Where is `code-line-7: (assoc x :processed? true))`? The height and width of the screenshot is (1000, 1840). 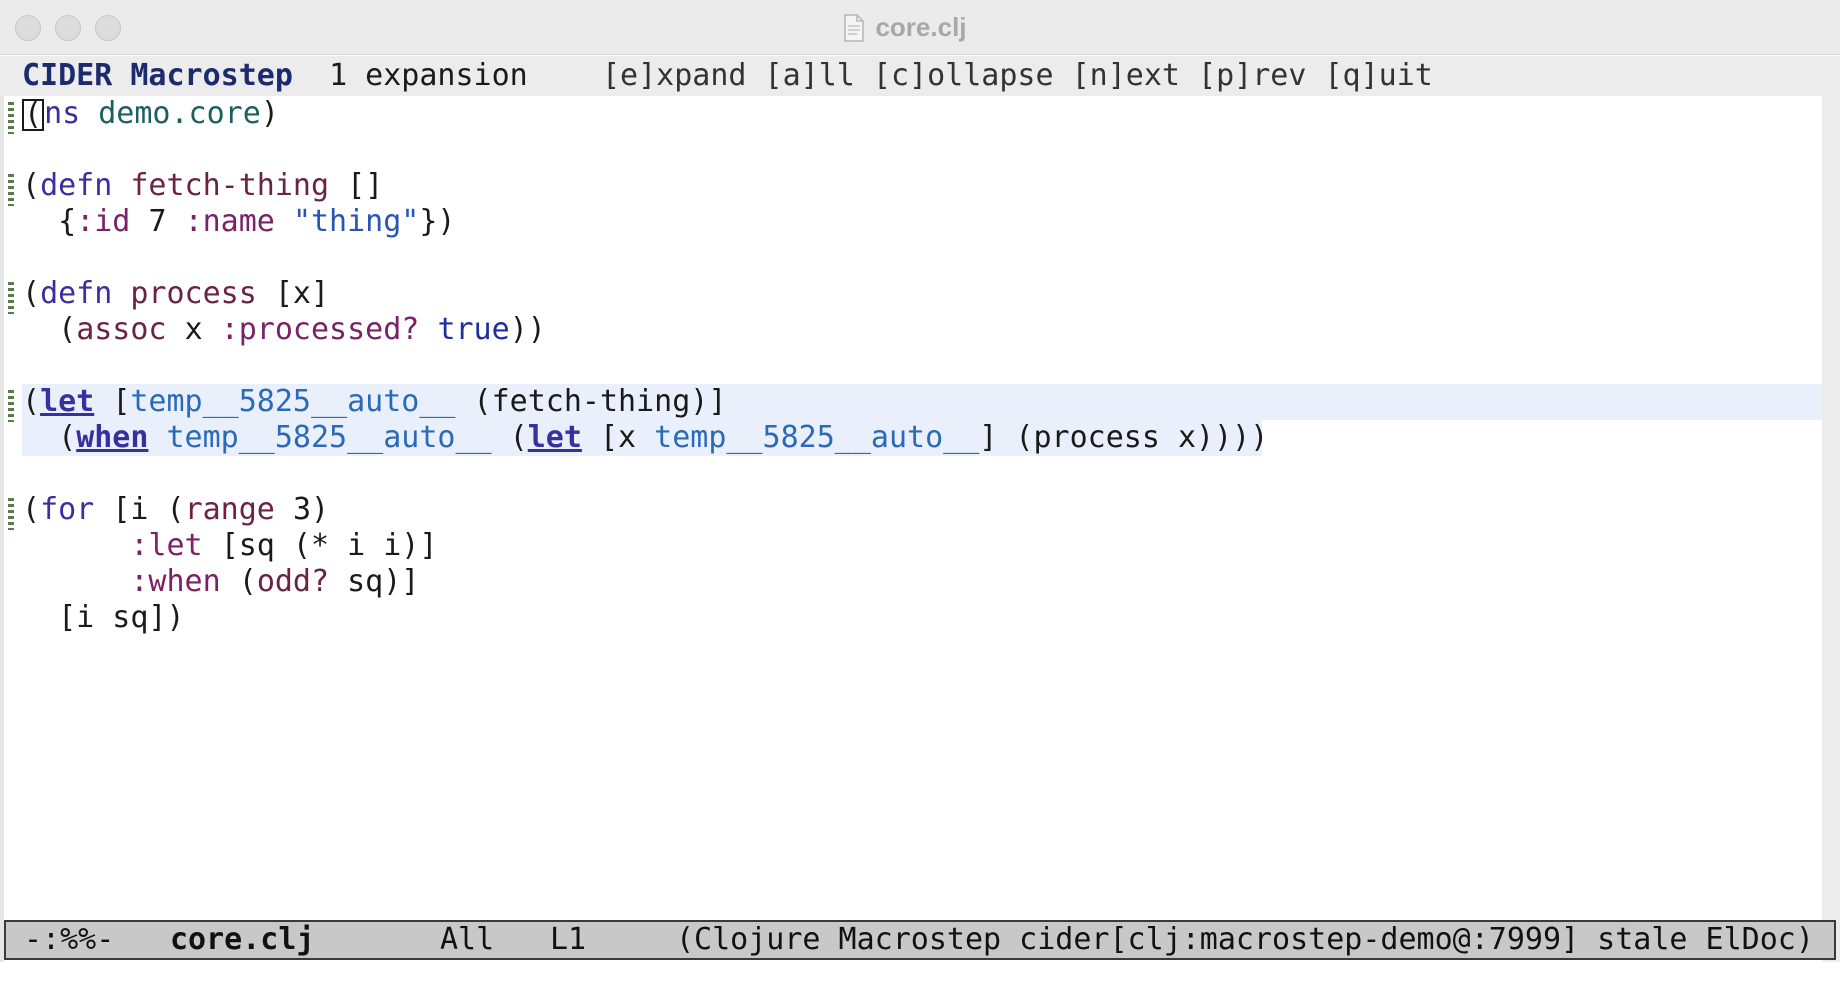 code-line-7: (assoc x :processed? true)) is located at coordinates (284, 330).